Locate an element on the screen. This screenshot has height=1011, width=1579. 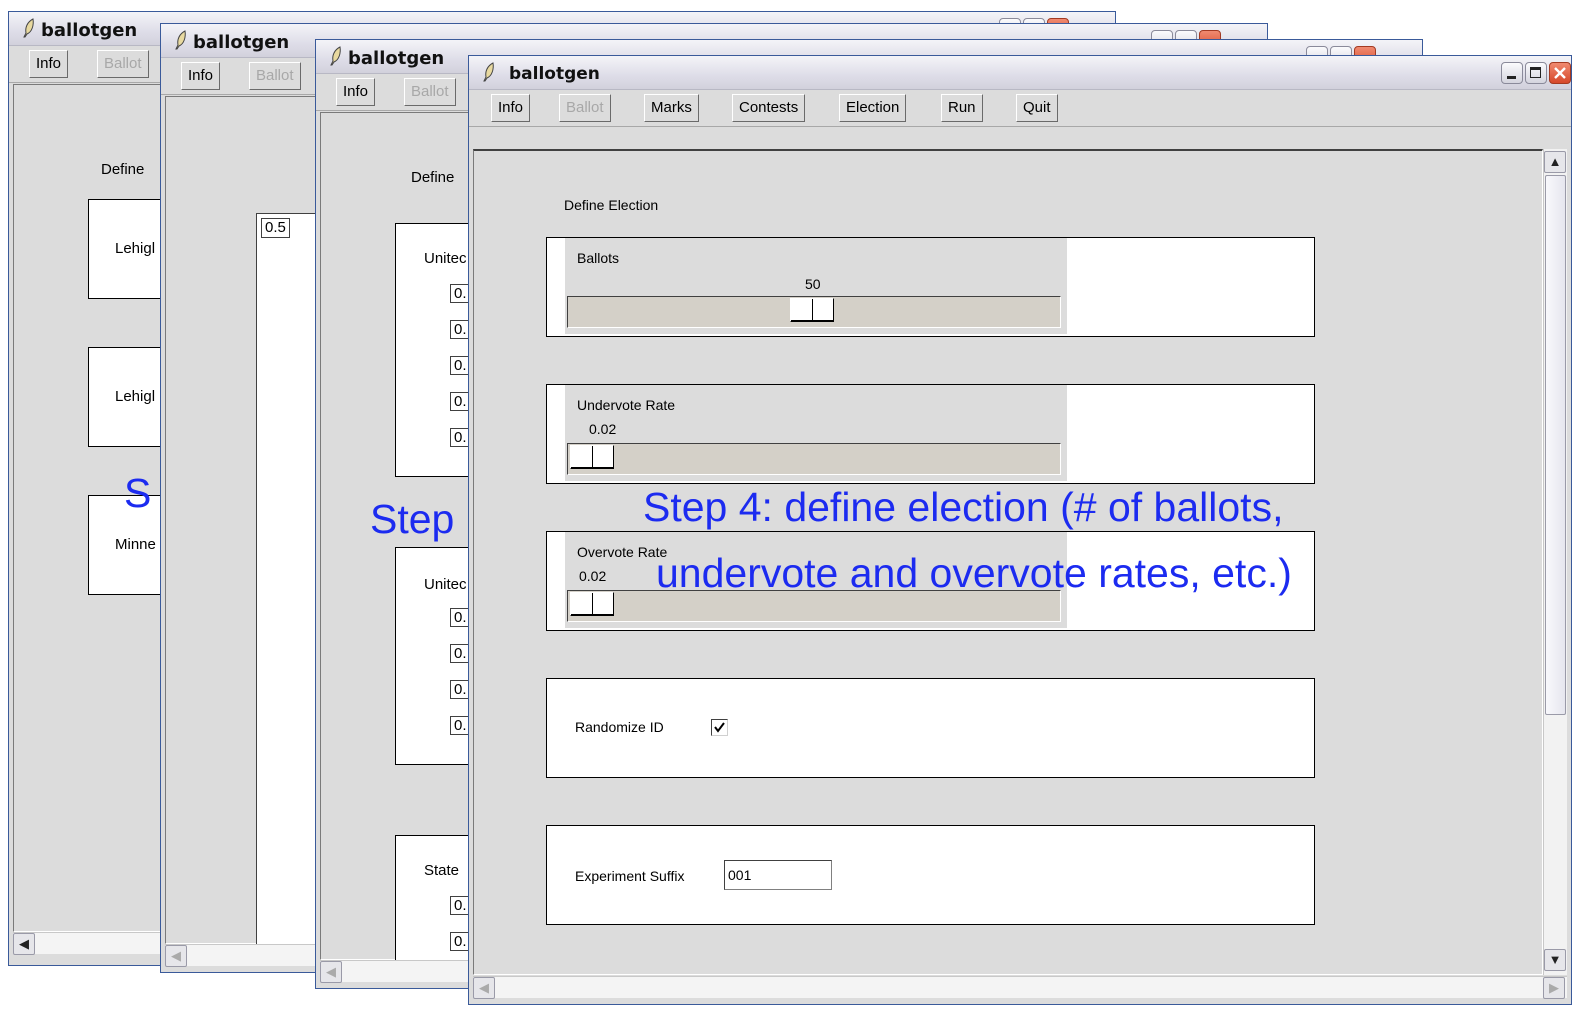
suffix-frame: Experiment Suffix 001 is located at coordinates (930, 875).